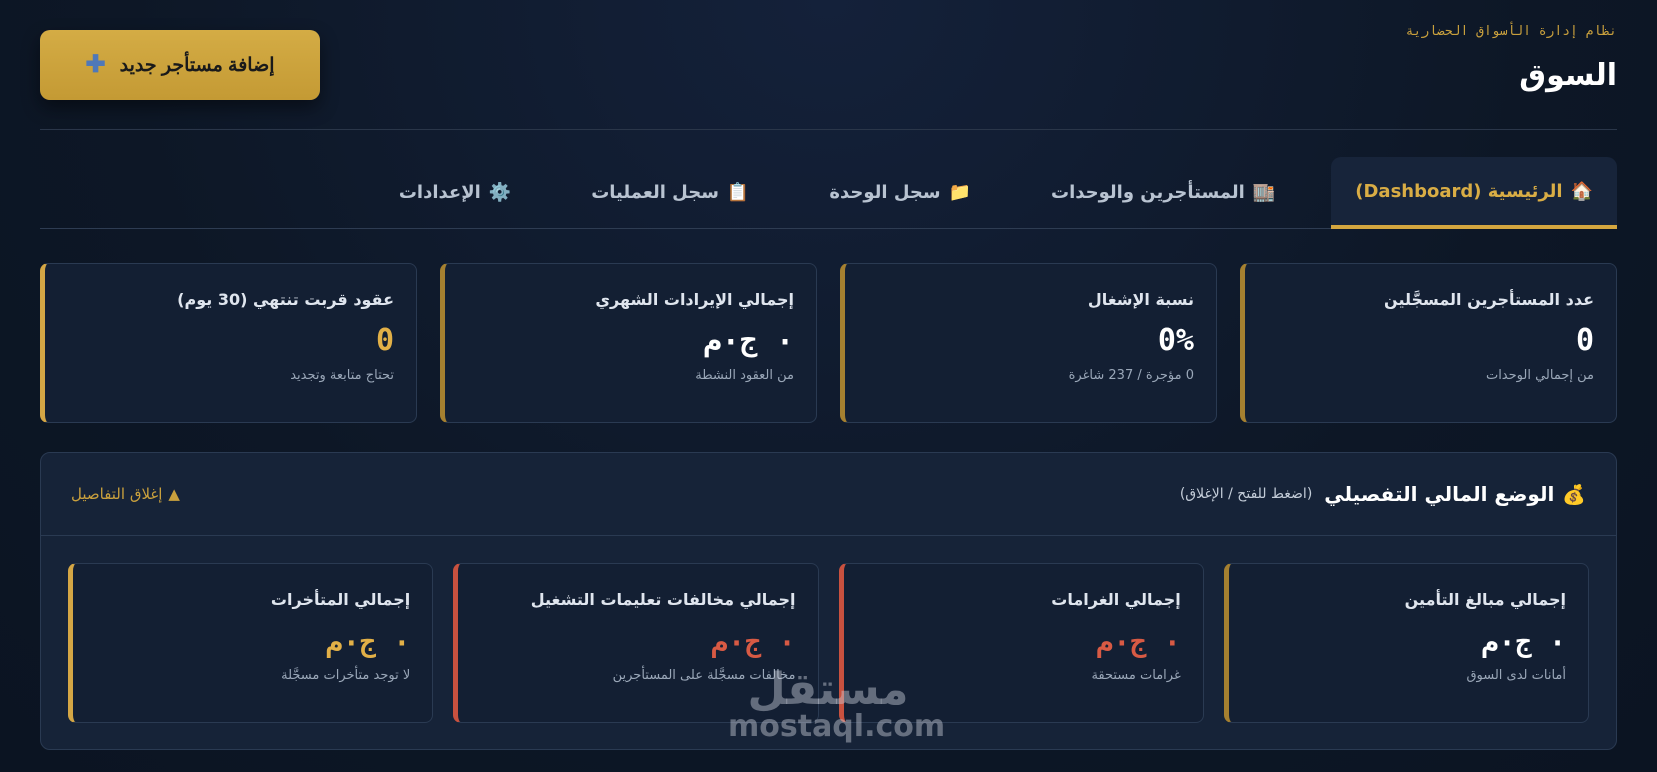  I want to click on tab-operations-log: 📋 سجل العمليات, so click(670, 192).